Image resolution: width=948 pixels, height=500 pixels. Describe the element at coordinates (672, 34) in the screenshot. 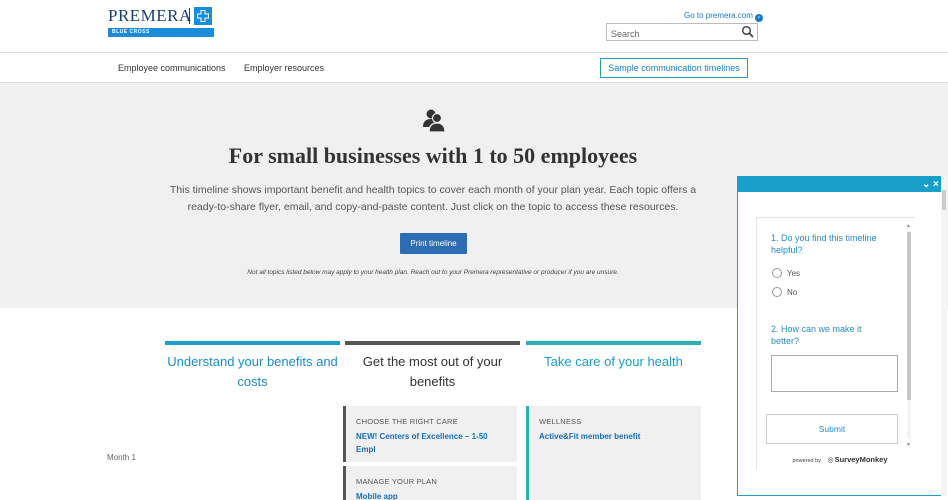

I see `search-input` at that location.